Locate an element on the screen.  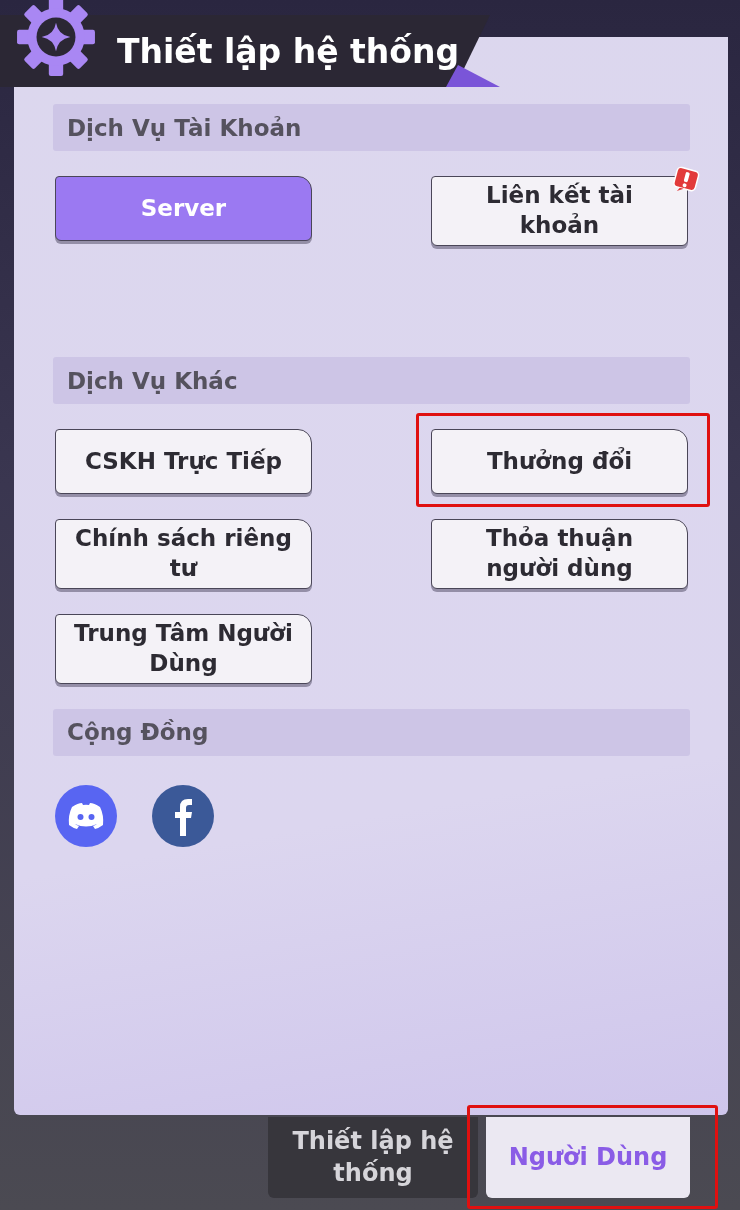
menu-button: Chính sách riêng tư is located at coordinates (183, 554).